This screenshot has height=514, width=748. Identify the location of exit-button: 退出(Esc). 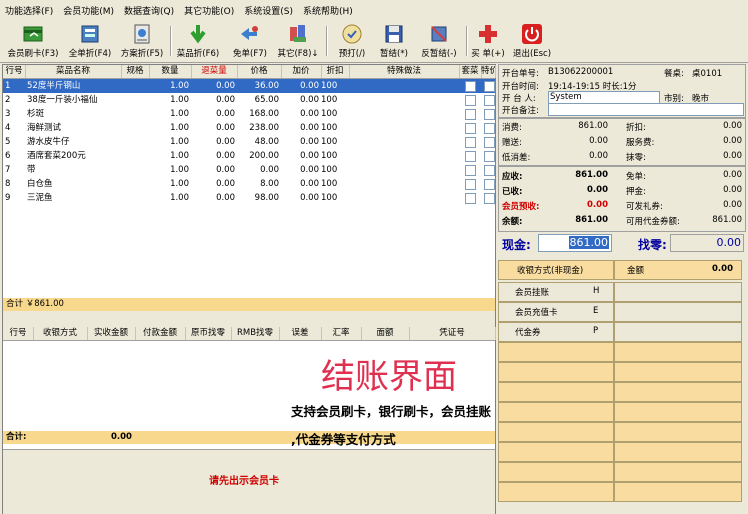
(532, 41).